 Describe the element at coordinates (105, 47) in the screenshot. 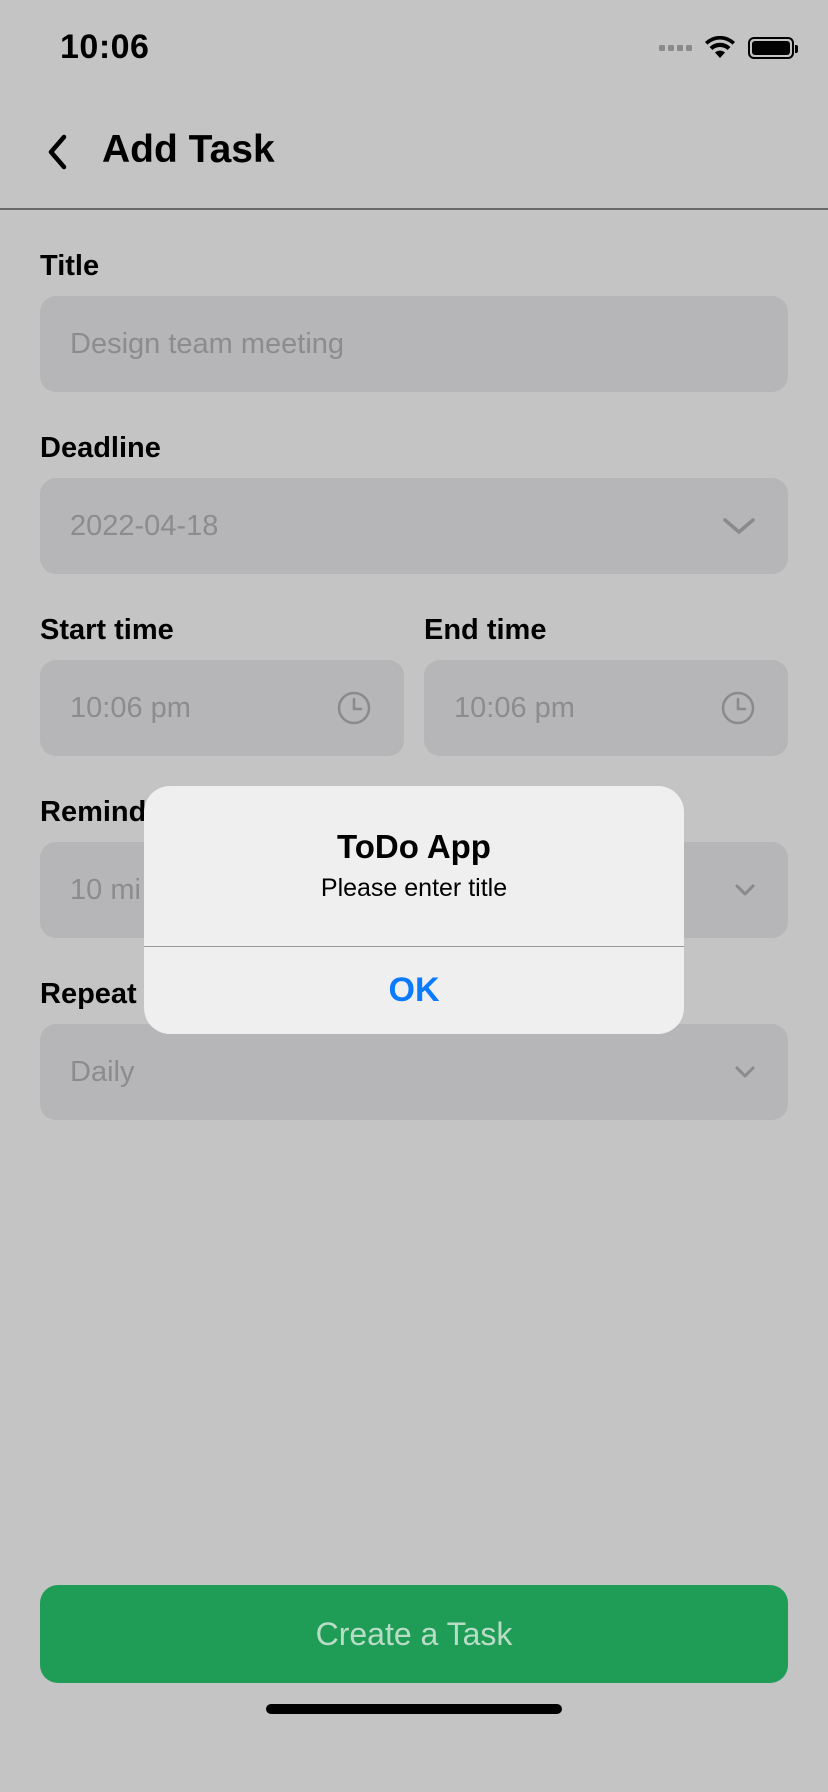

I see `status-time: 10:06` at that location.